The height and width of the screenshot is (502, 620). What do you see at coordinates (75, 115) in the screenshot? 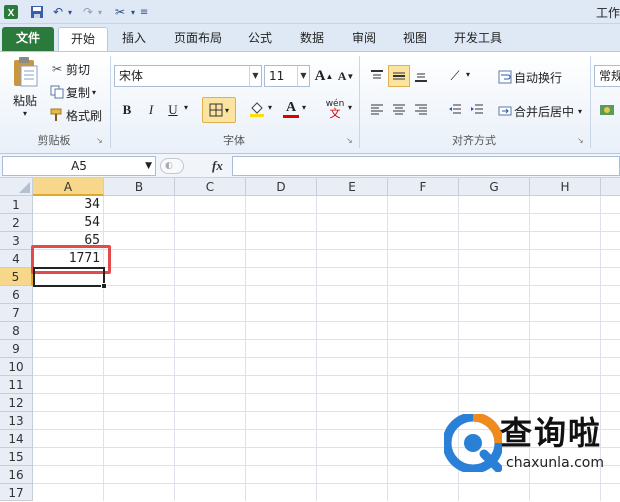
I see `format-painter-button: 格式刷` at bounding box center [75, 115].